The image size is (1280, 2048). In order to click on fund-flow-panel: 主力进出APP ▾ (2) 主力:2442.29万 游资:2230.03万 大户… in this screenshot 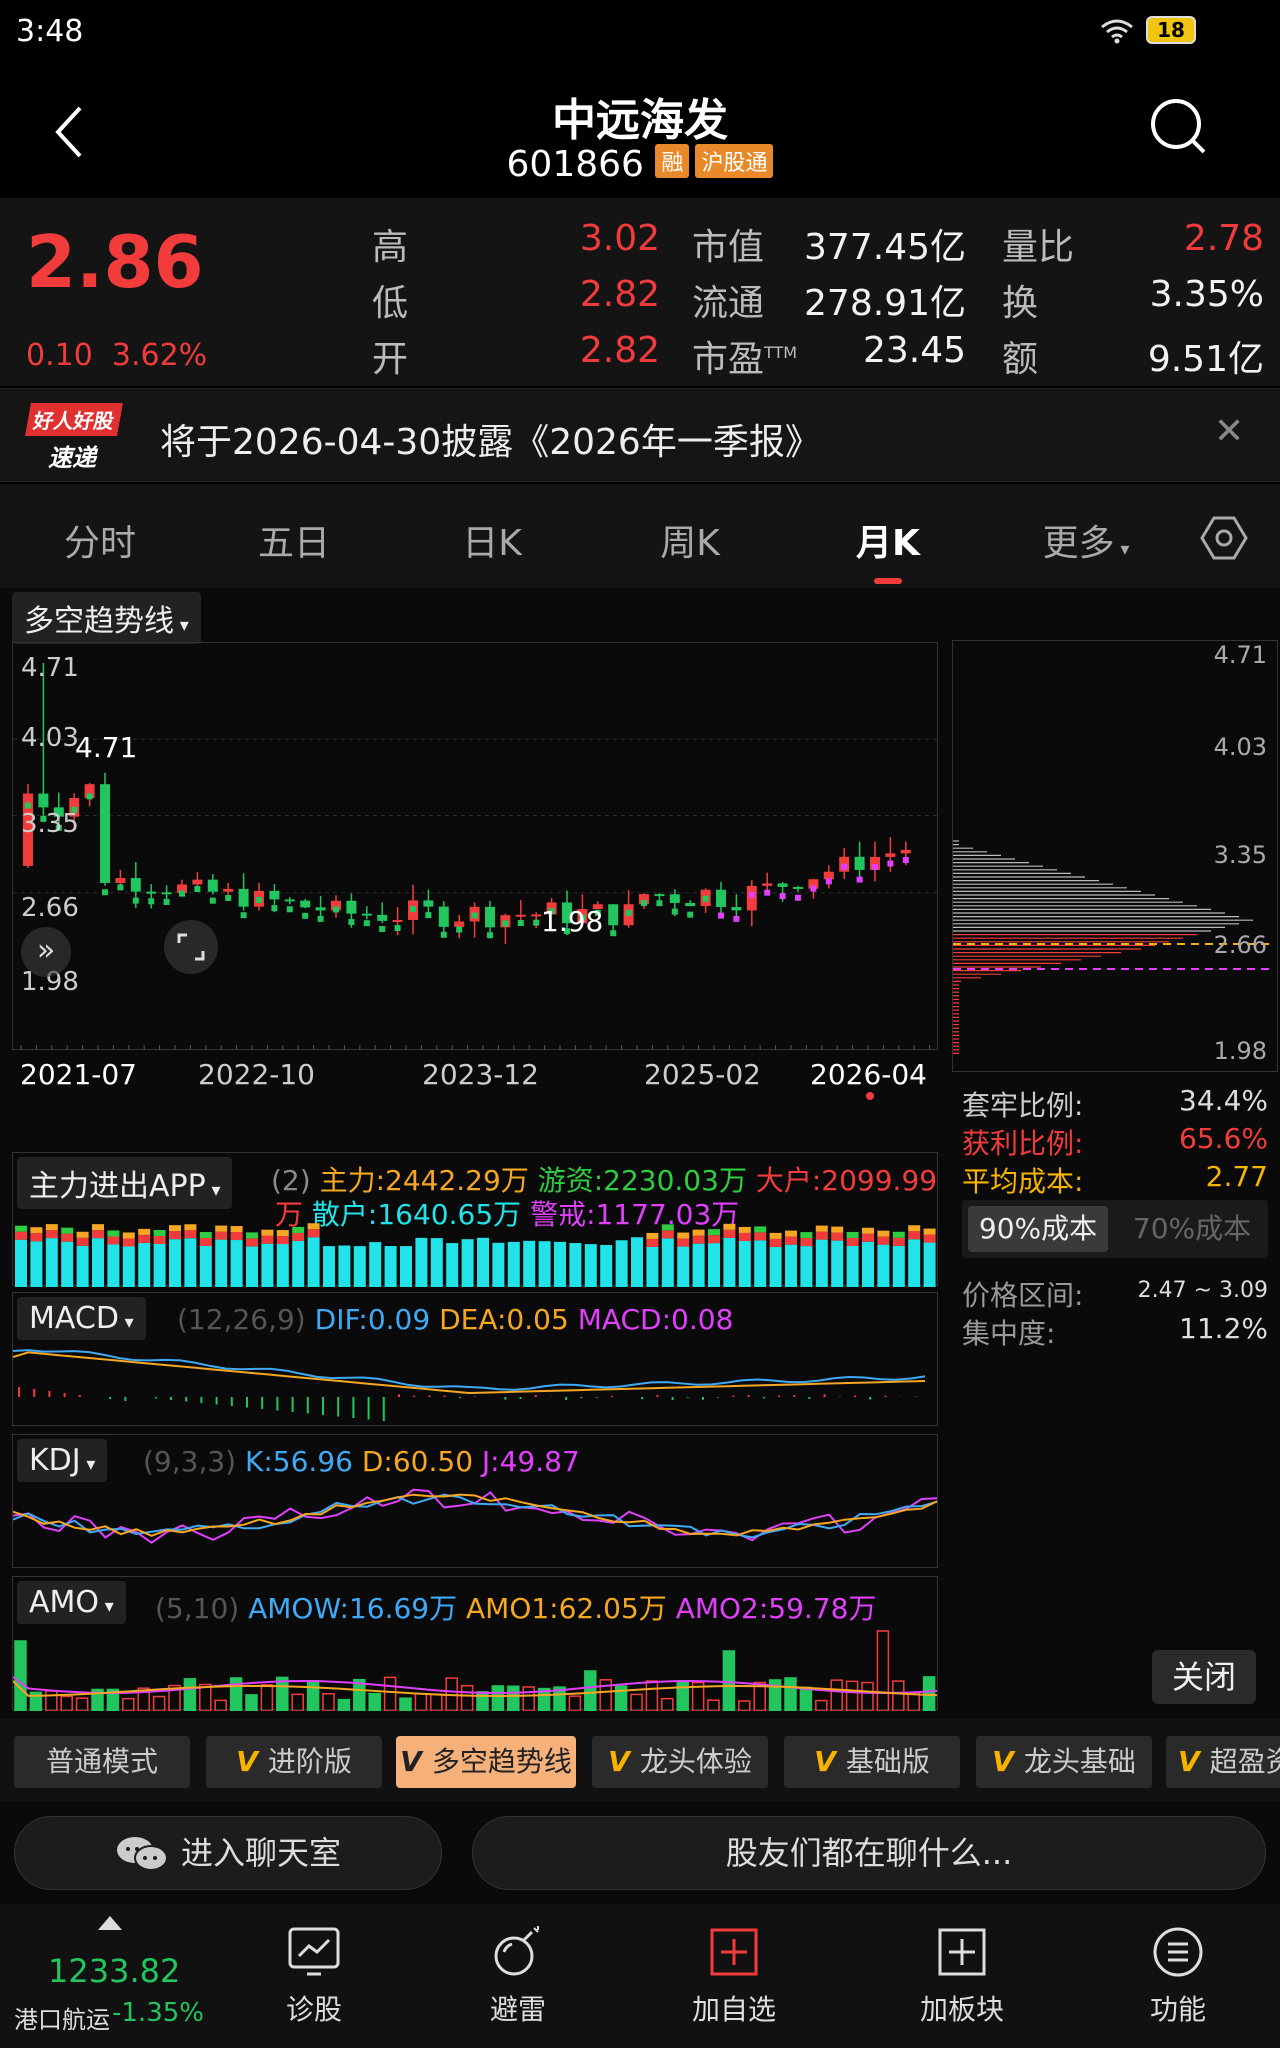, I will do `click(475, 1219)`.